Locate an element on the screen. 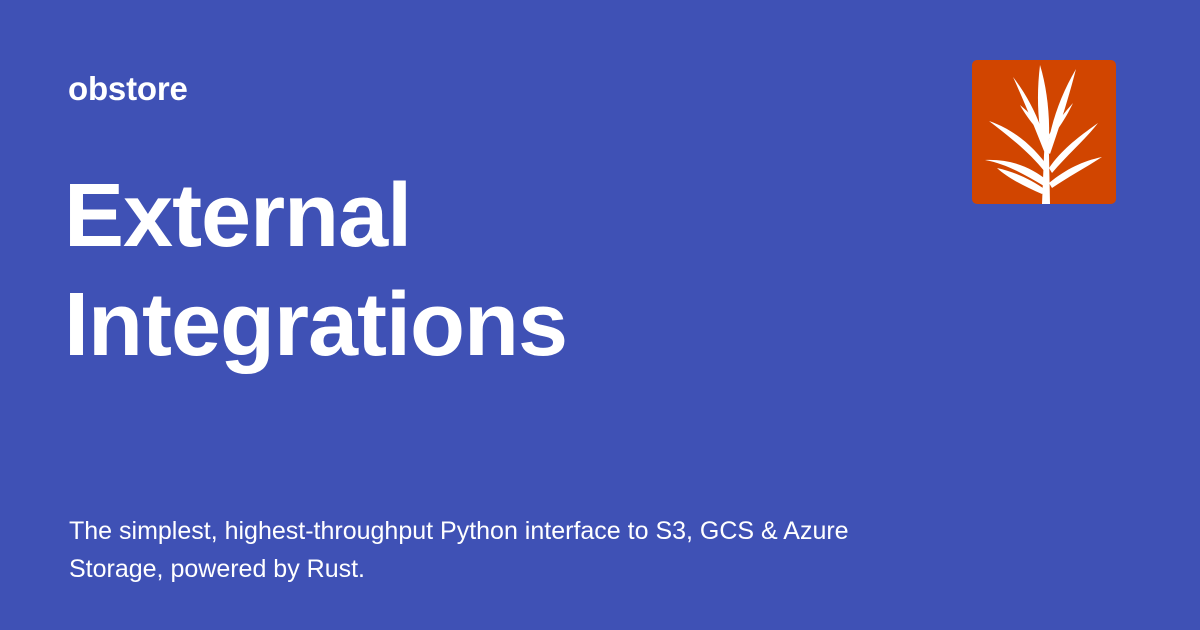 Image resolution: width=1200 pixels, height=630 pixels. plant-icon is located at coordinates (1043, 134).